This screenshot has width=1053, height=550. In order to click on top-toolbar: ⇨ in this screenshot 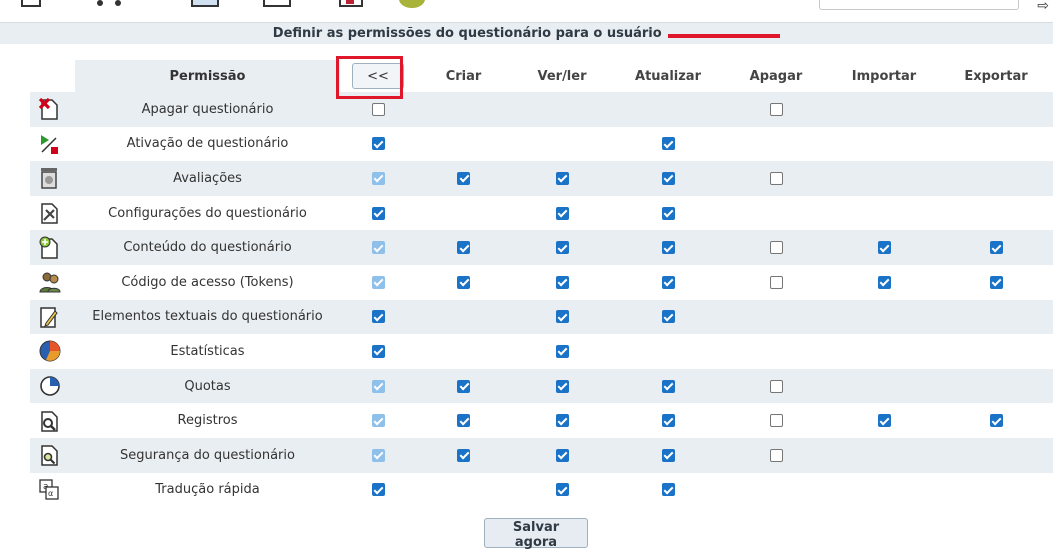, I will do `click(526, 11)`.